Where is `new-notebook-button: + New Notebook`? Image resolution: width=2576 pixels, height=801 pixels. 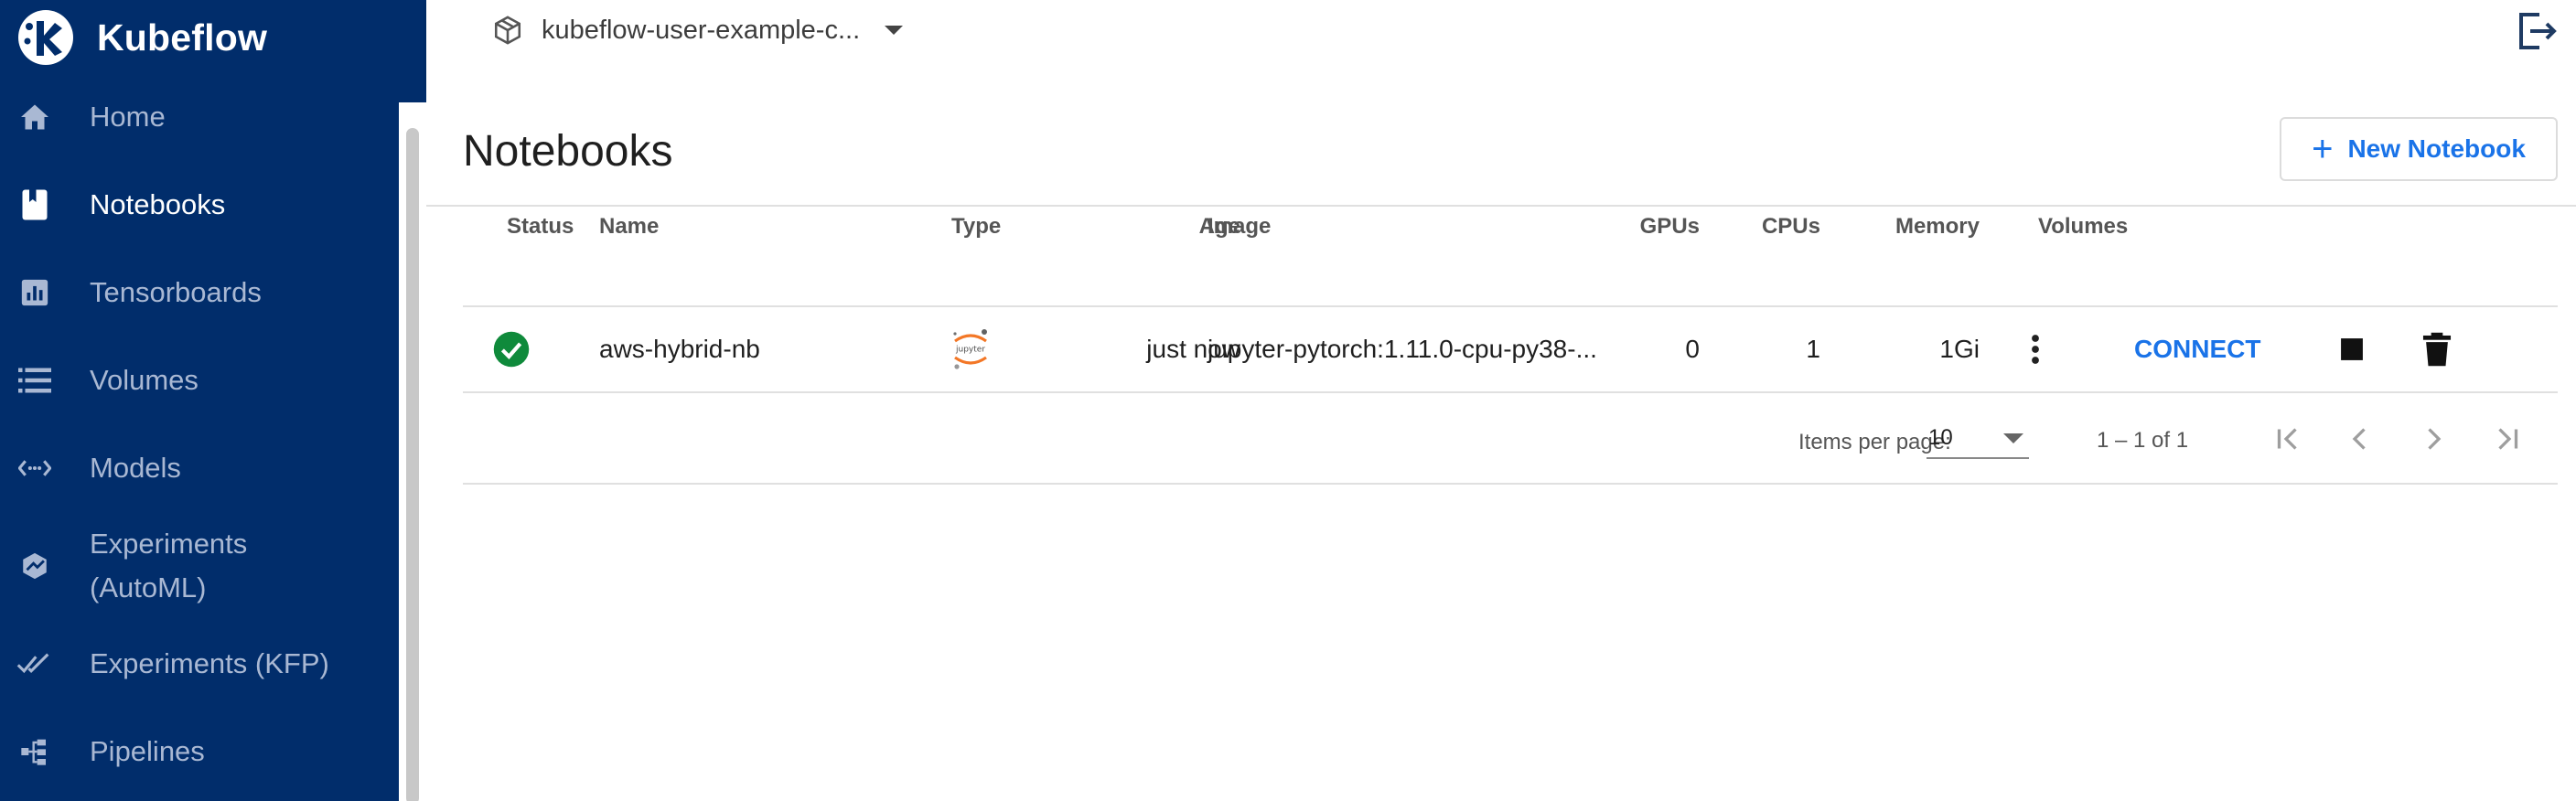
new-notebook-button: + New Notebook is located at coordinates (2419, 149).